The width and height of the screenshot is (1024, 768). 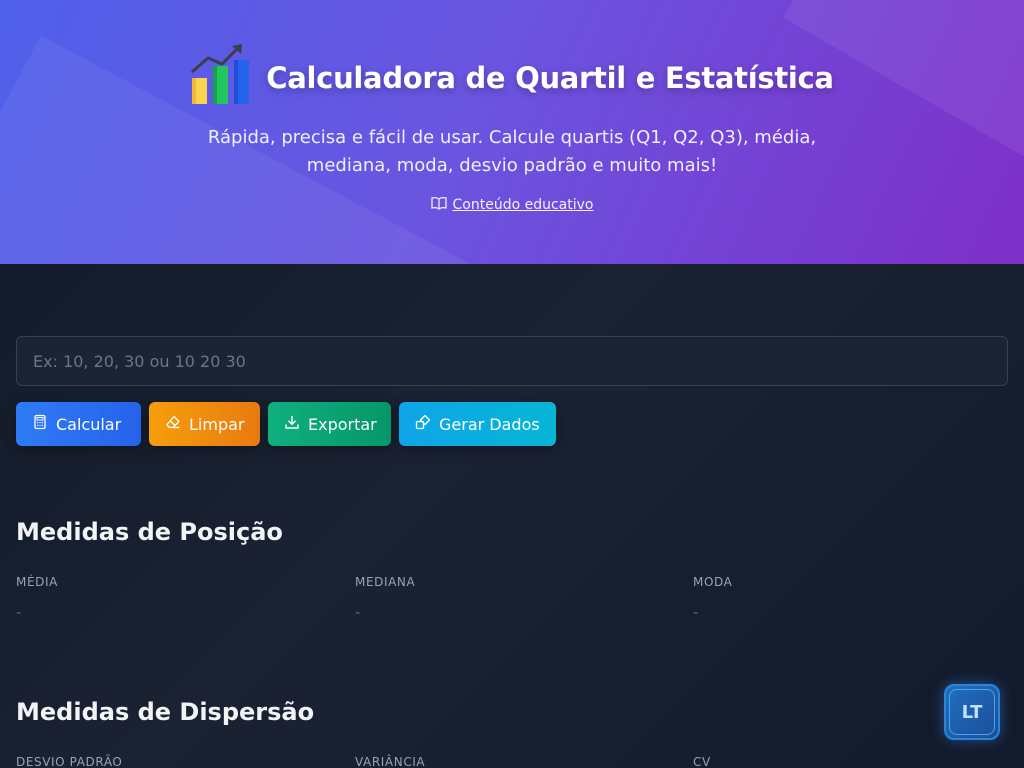 I want to click on lt-badge-text: LT, so click(x=972, y=712).